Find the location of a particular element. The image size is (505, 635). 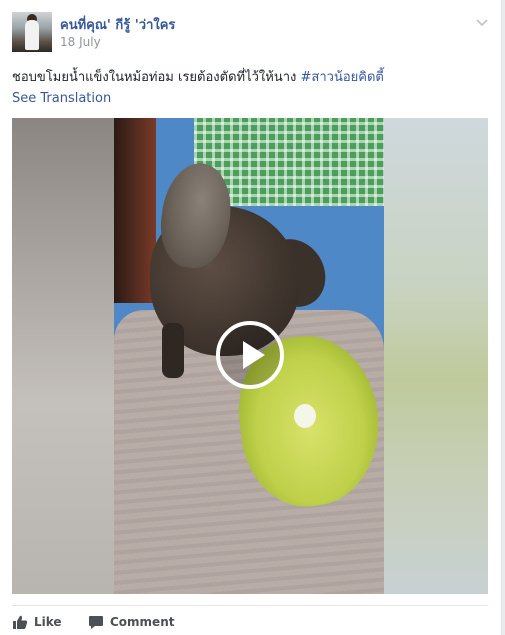

thumbs-up-icon is located at coordinates (20, 622).